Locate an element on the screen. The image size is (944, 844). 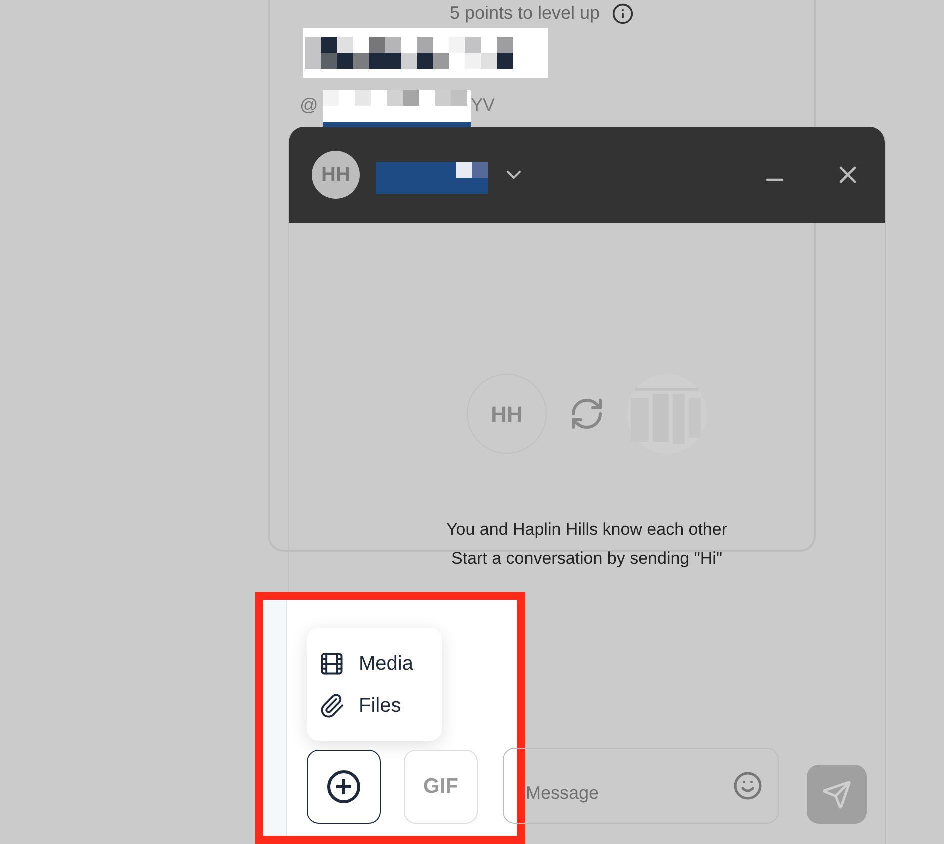
menu-item: Files is located at coordinates (374, 705).